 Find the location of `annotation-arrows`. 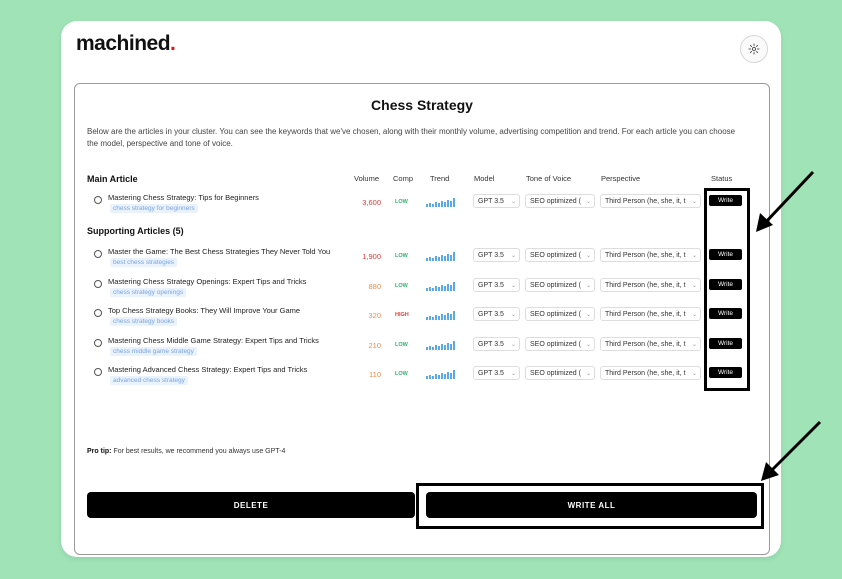

annotation-arrows is located at coordinates (789, 325).